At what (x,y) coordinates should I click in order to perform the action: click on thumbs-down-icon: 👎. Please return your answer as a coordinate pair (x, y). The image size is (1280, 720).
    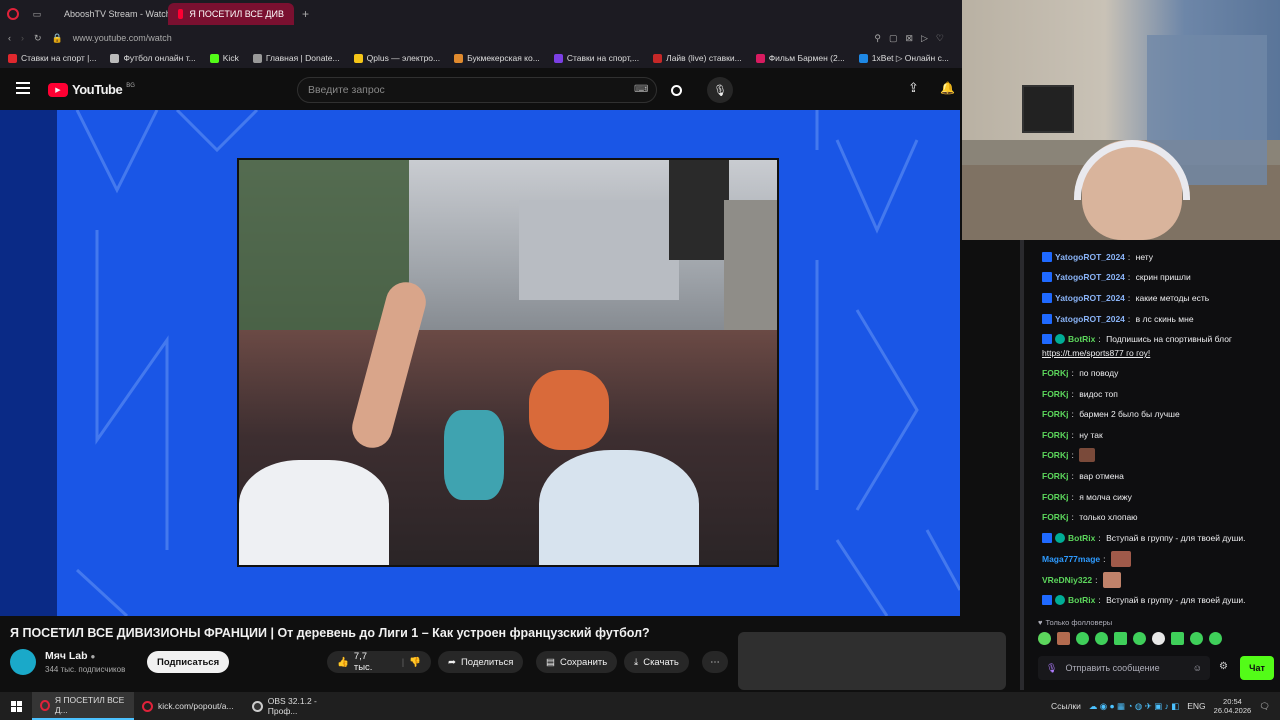
    Looking at the image, I should click on (415, 662).